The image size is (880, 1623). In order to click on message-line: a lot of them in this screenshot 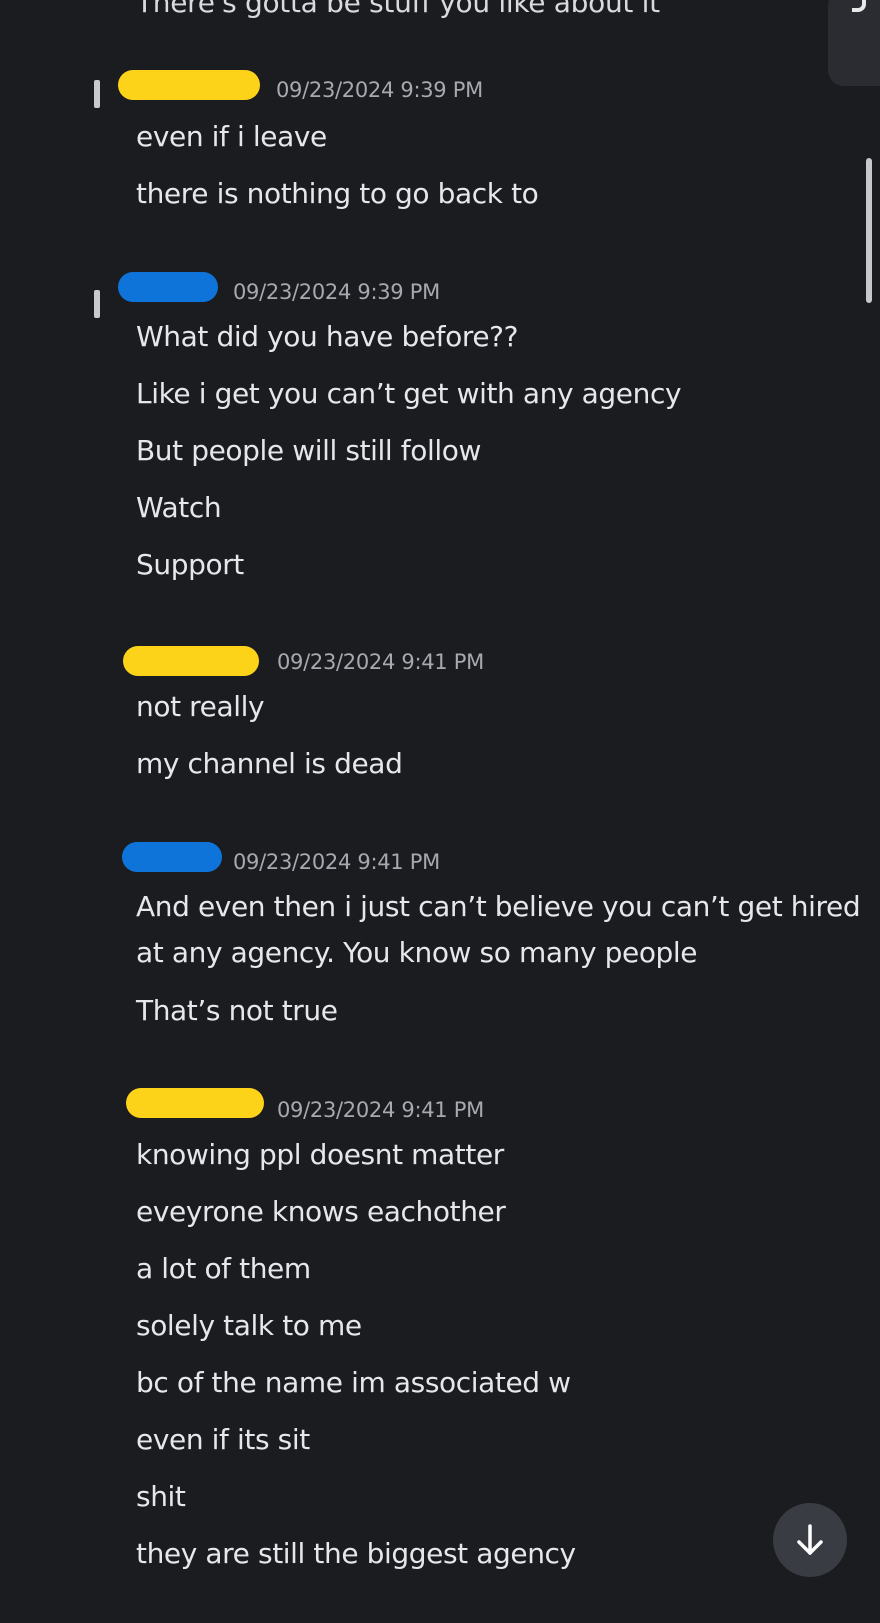, I will do `click(223, 1268)`.